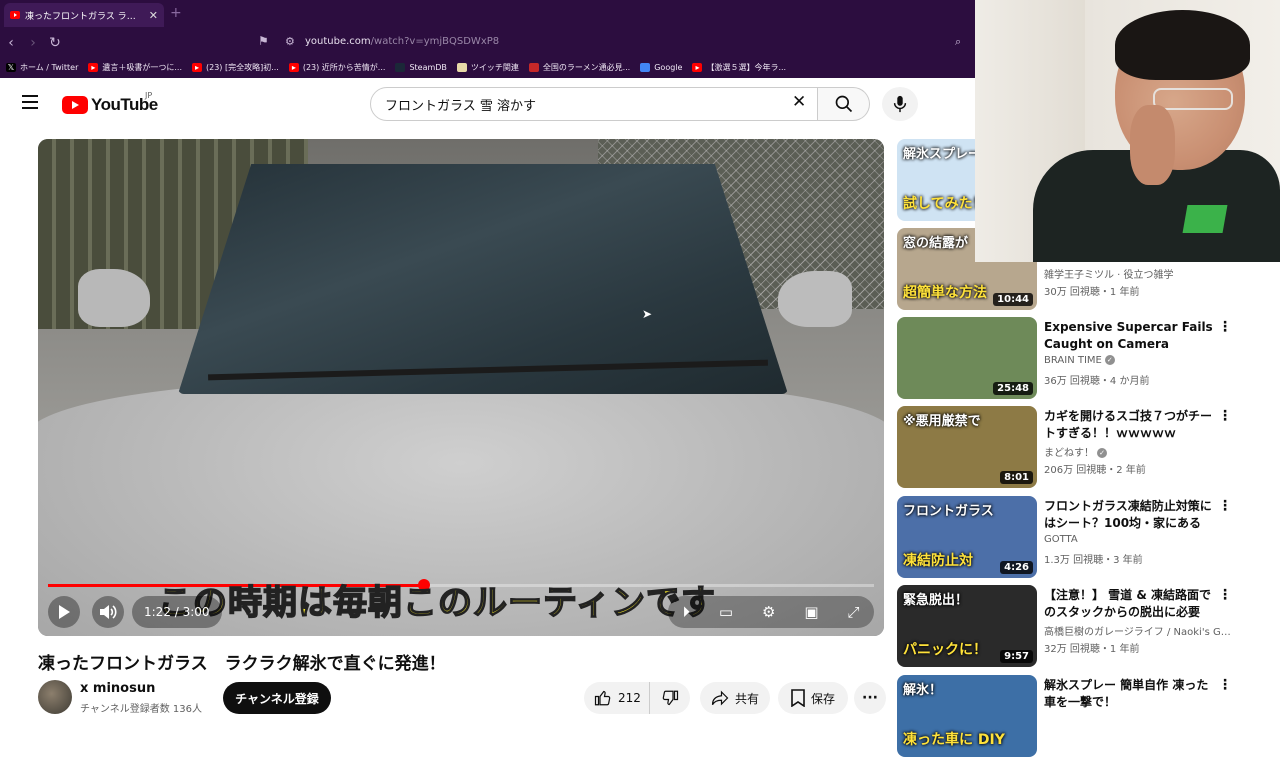 The height and width of the screenshot is (757, 1280). What do you see at coordinates (290, 41) in the screenshot?
I see `site-info-icon: ⚙` at bounding box center [290, 41].